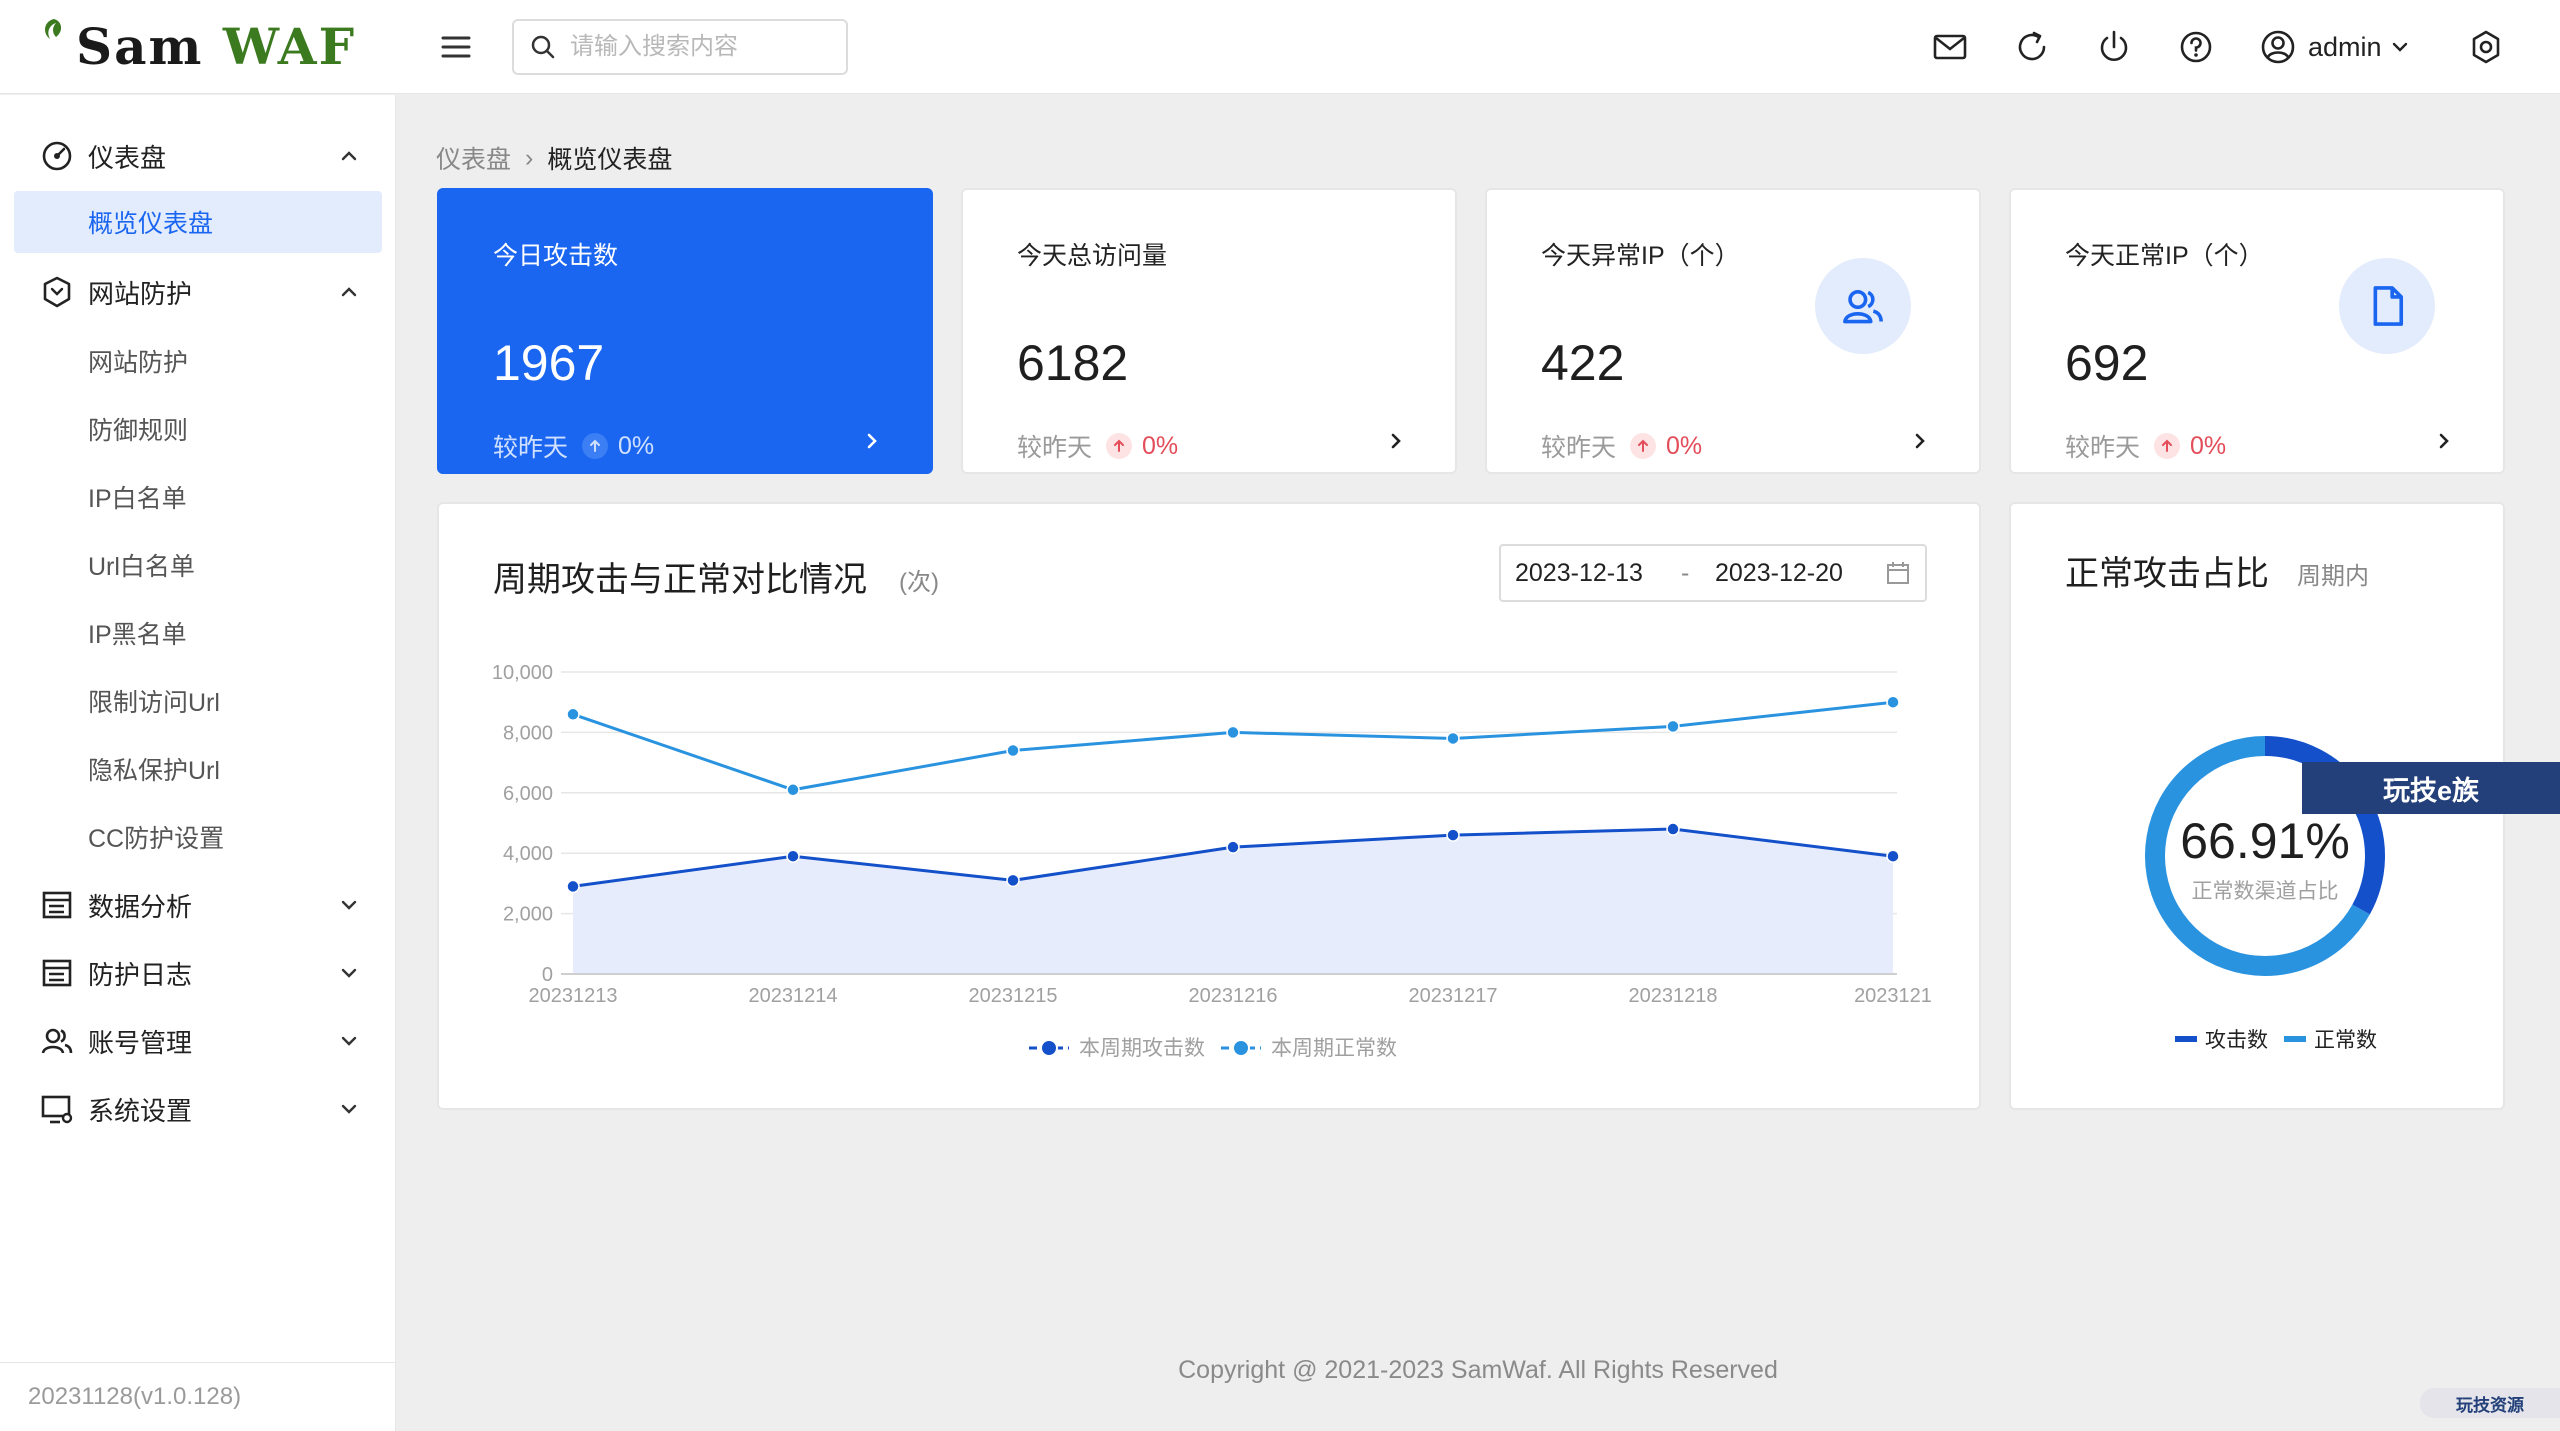 Image resolution: width=2560 pixels, height=1431 pixels. What do you see at coordinates (636, 445) in the screenshot?
I see `compare-percent: 0%` at bounding box center [636, 445].